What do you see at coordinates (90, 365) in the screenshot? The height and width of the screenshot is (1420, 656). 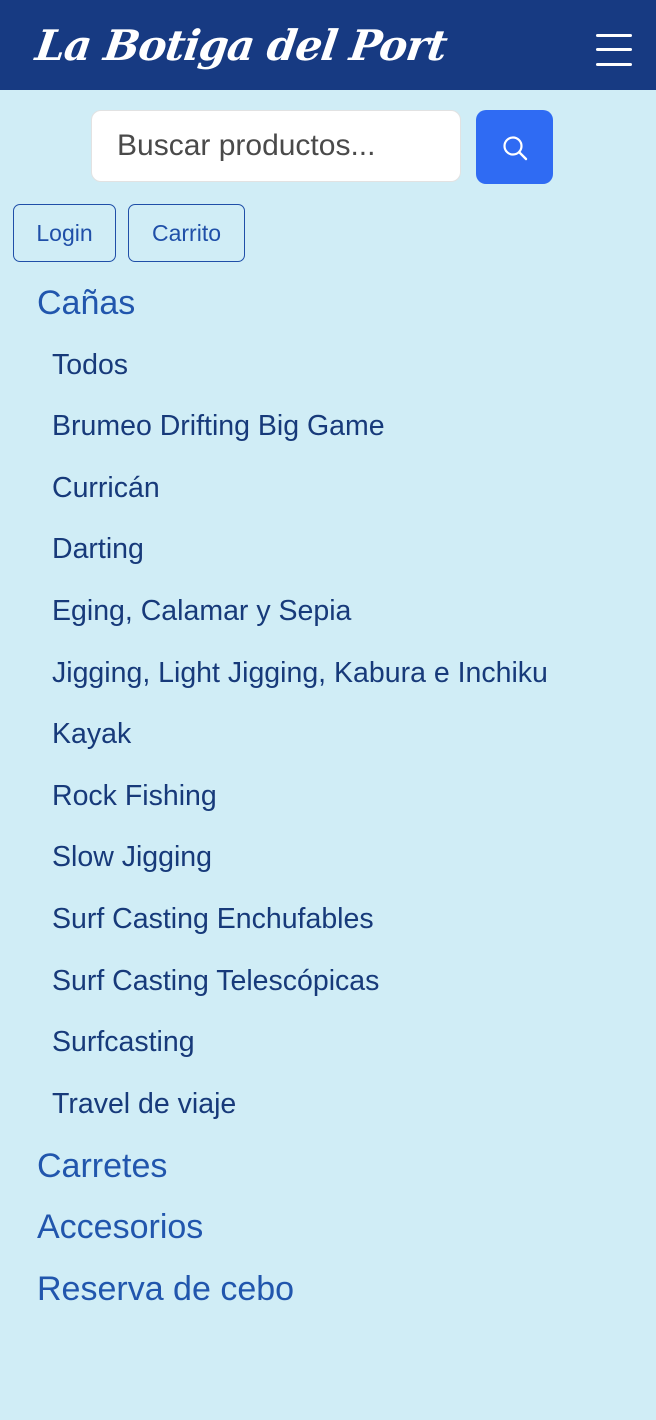 I see `subcategory-item: Todos` at bounding box center [90, 365].